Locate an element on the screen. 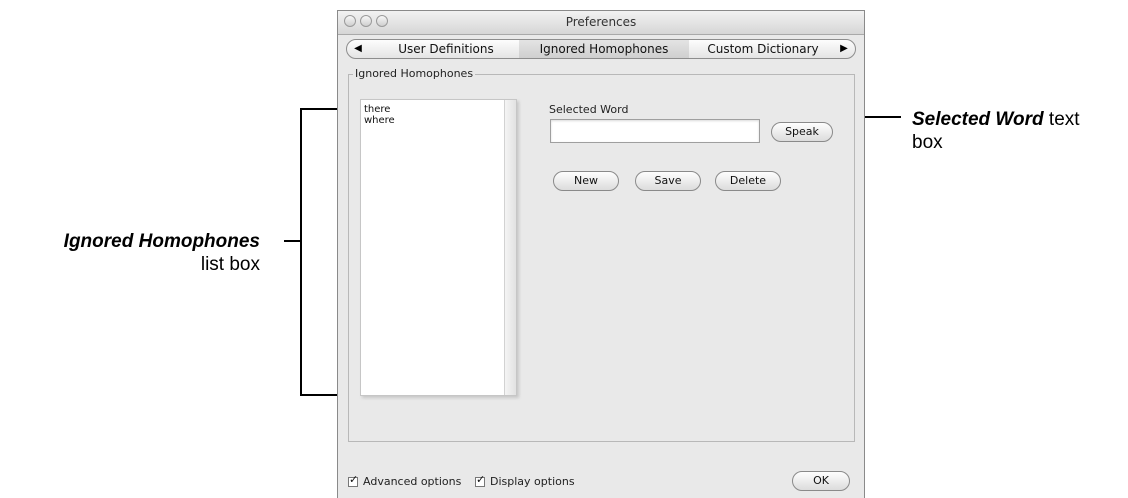  callout-left-vertical is located at coordinates (301, 251).